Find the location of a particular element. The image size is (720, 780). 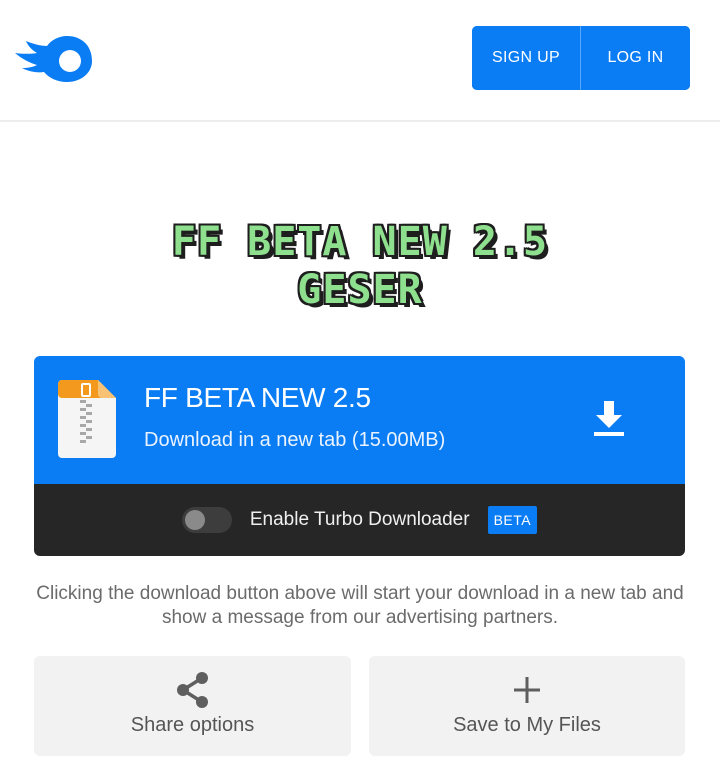

toggle-knob is located at coordinates (194, 520).